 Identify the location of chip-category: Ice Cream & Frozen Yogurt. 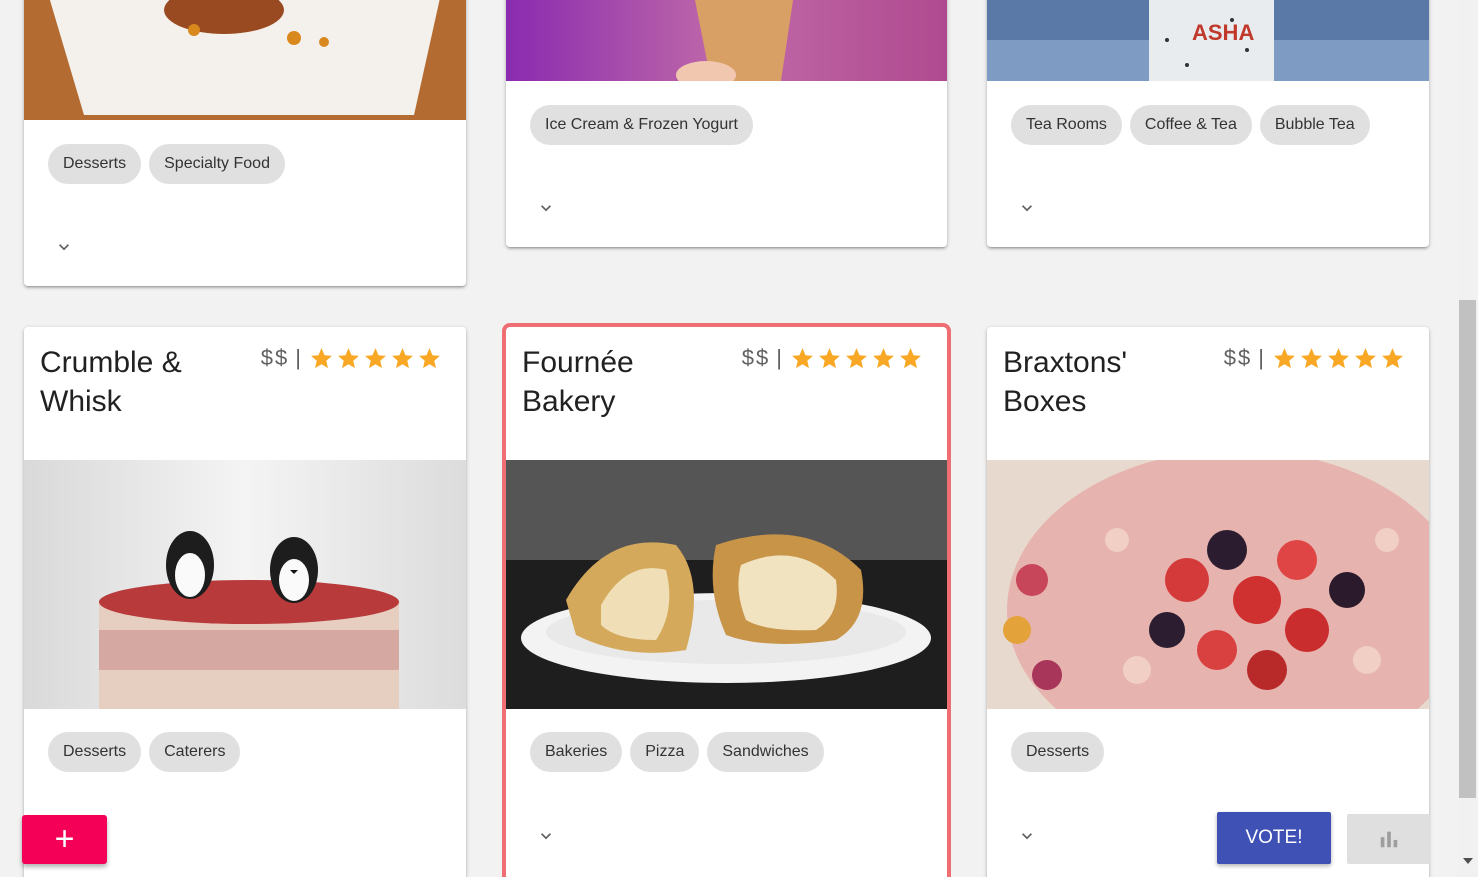
(641, 125).